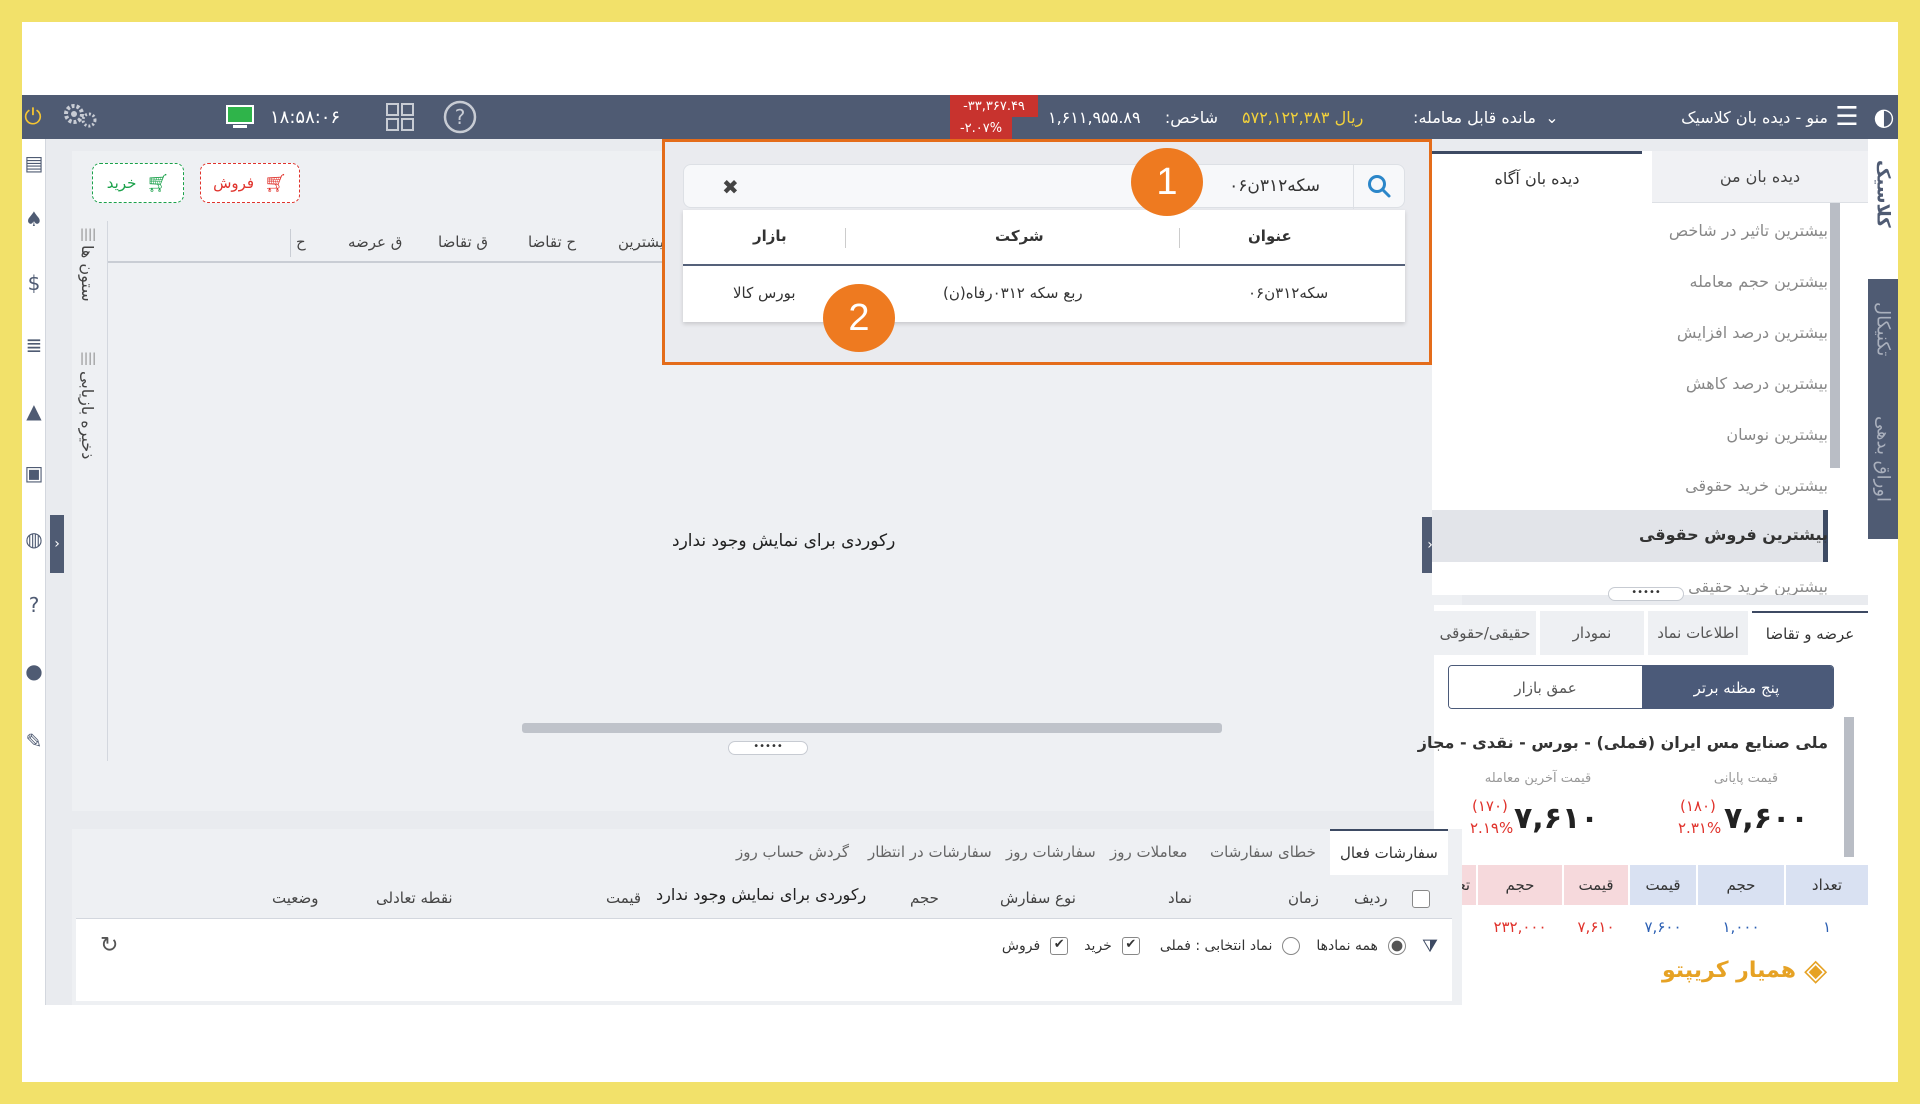 This screenshot has height=1104, width=1920. What do you see at coordinates (250, 183) in the screenshot?
I see `sell-button: فروش 🛒︎` at bounding box center [250, 183].